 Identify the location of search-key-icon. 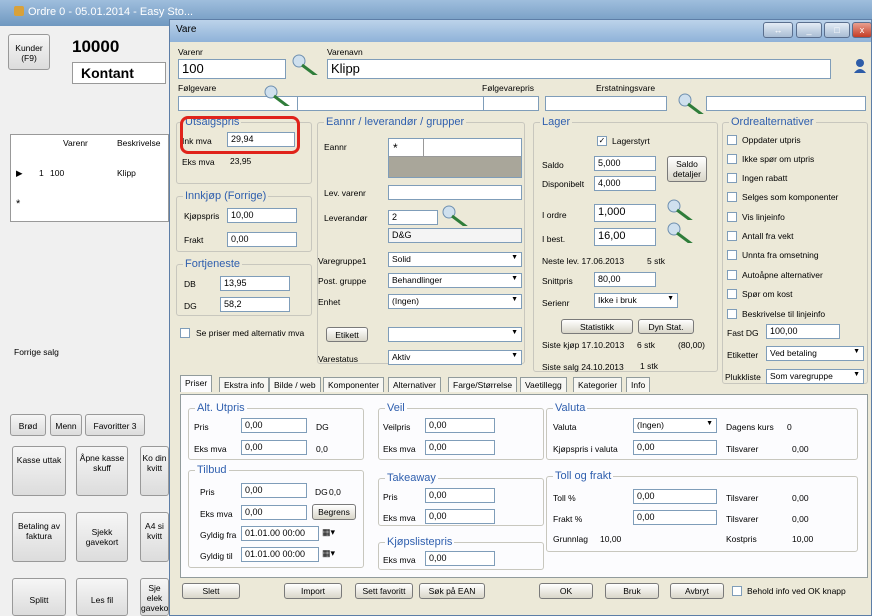
(304, 64).